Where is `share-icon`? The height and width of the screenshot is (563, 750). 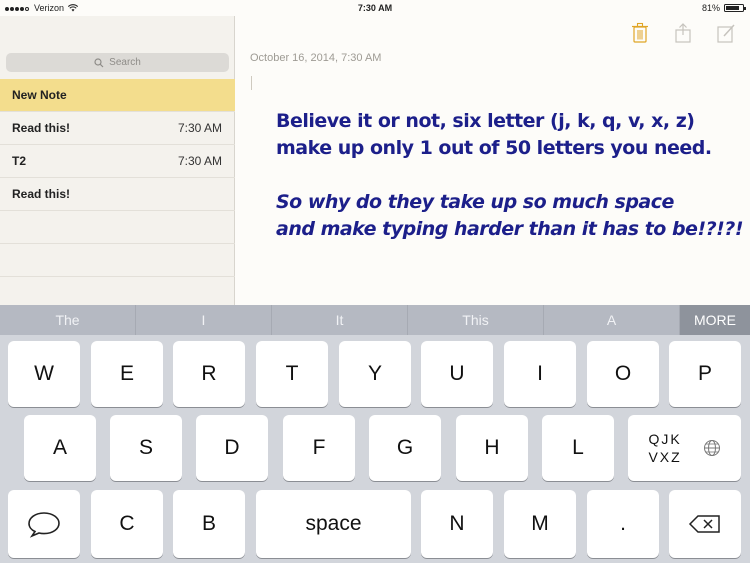
share-icon is located at coordinates (683, 33).